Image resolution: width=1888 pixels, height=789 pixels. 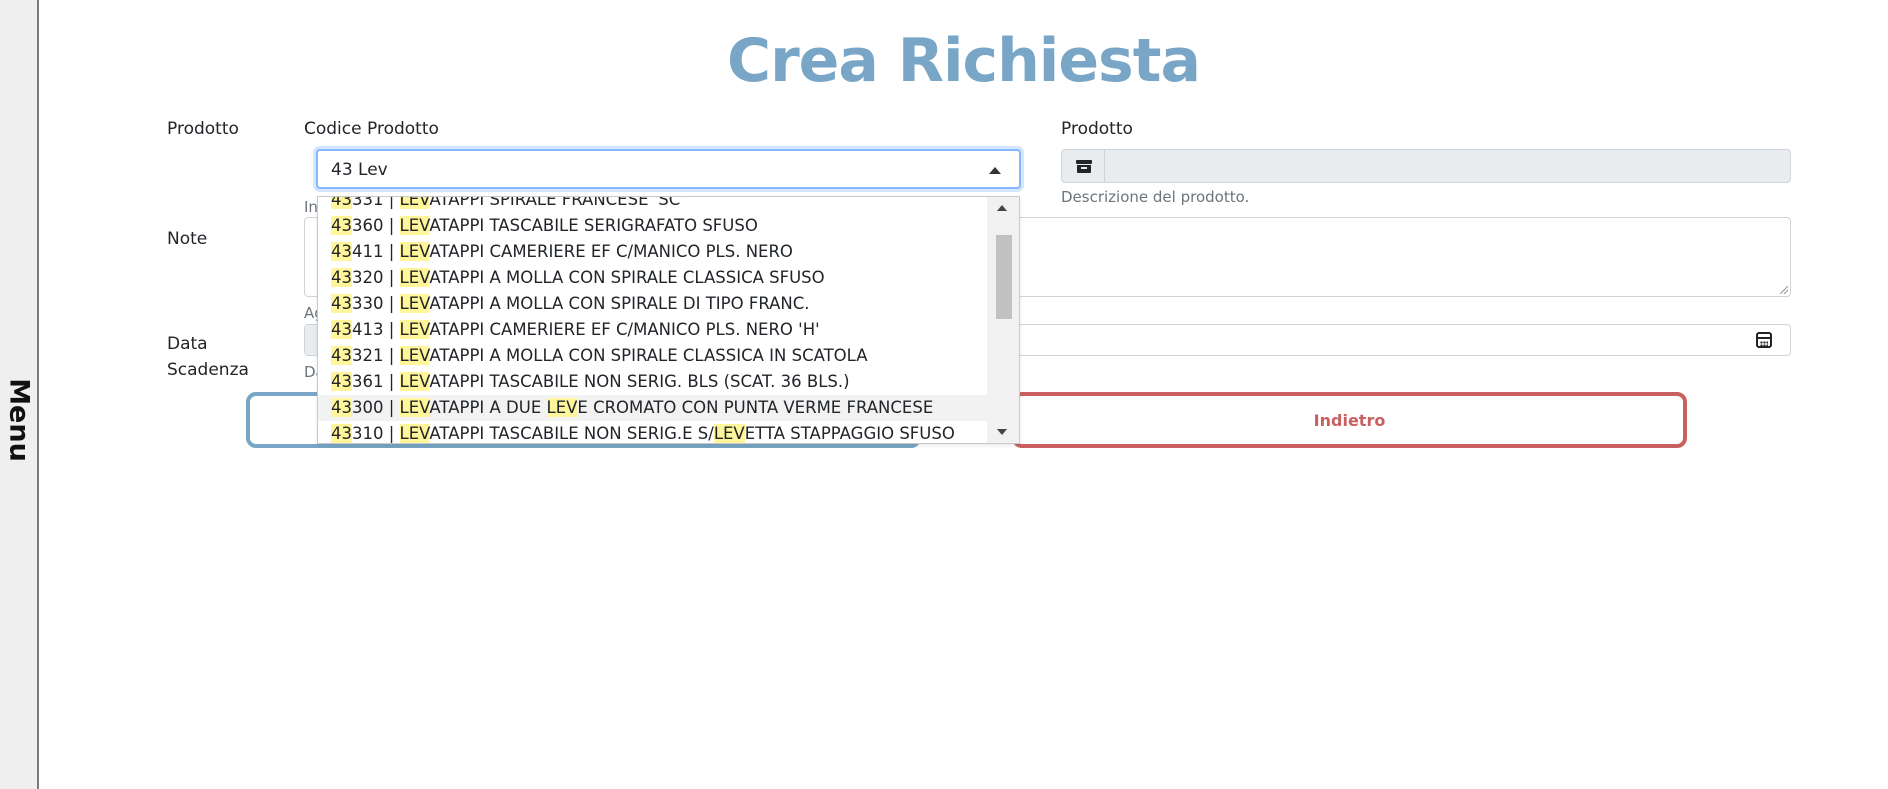 What do you see at coordinates (376, 303) in the screenshot?
I see `option-code: 330 |` at bounding box center [376, 303].